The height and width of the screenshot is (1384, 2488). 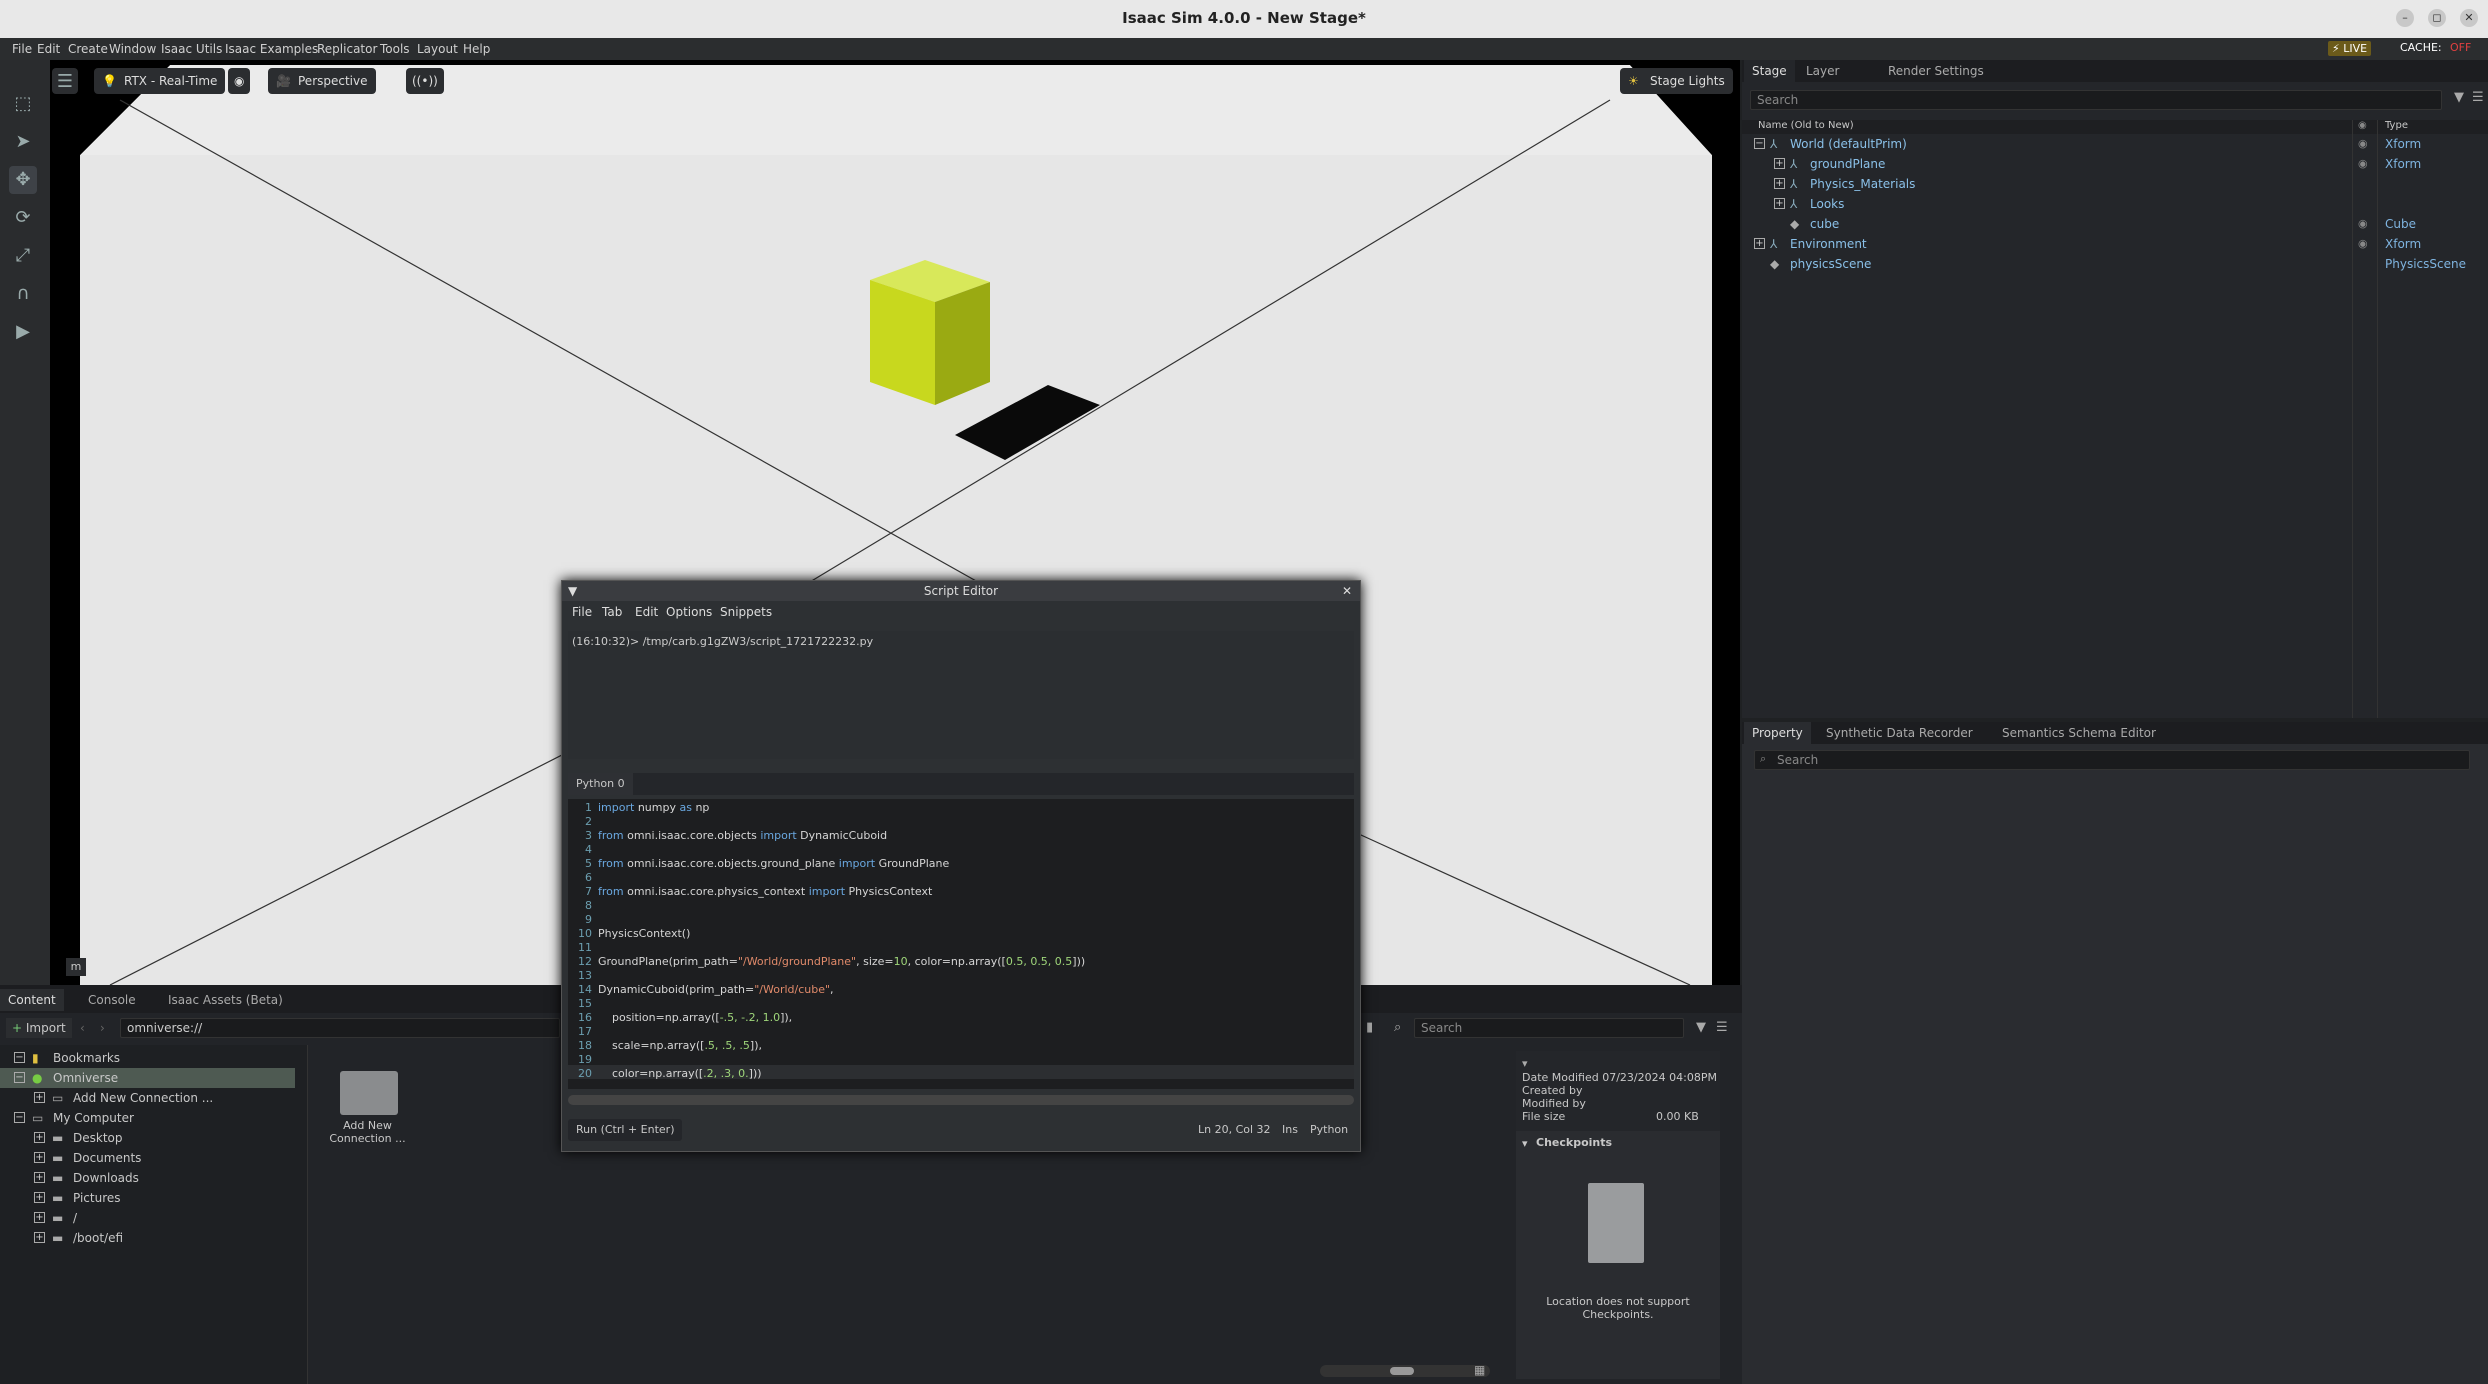 I want to click on menu-create: Create, so click(x=88, y=49).